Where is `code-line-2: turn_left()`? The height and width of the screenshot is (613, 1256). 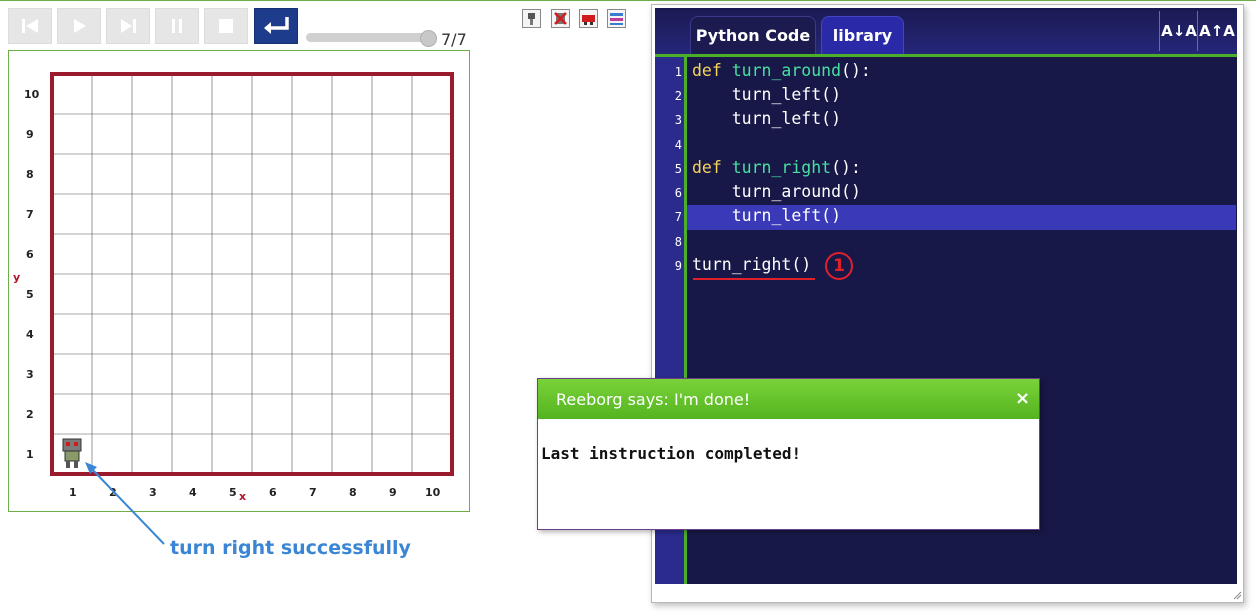 code-line-2: turn_left() is located at coordinates (767, 94).